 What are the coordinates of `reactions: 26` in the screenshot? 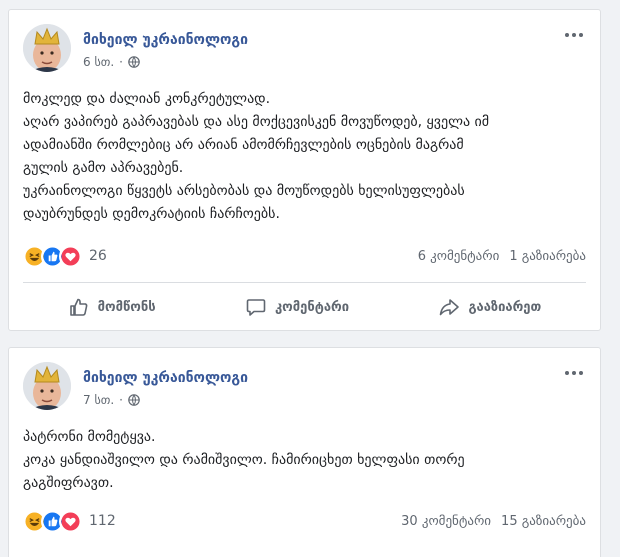 It's located at (65, 256).